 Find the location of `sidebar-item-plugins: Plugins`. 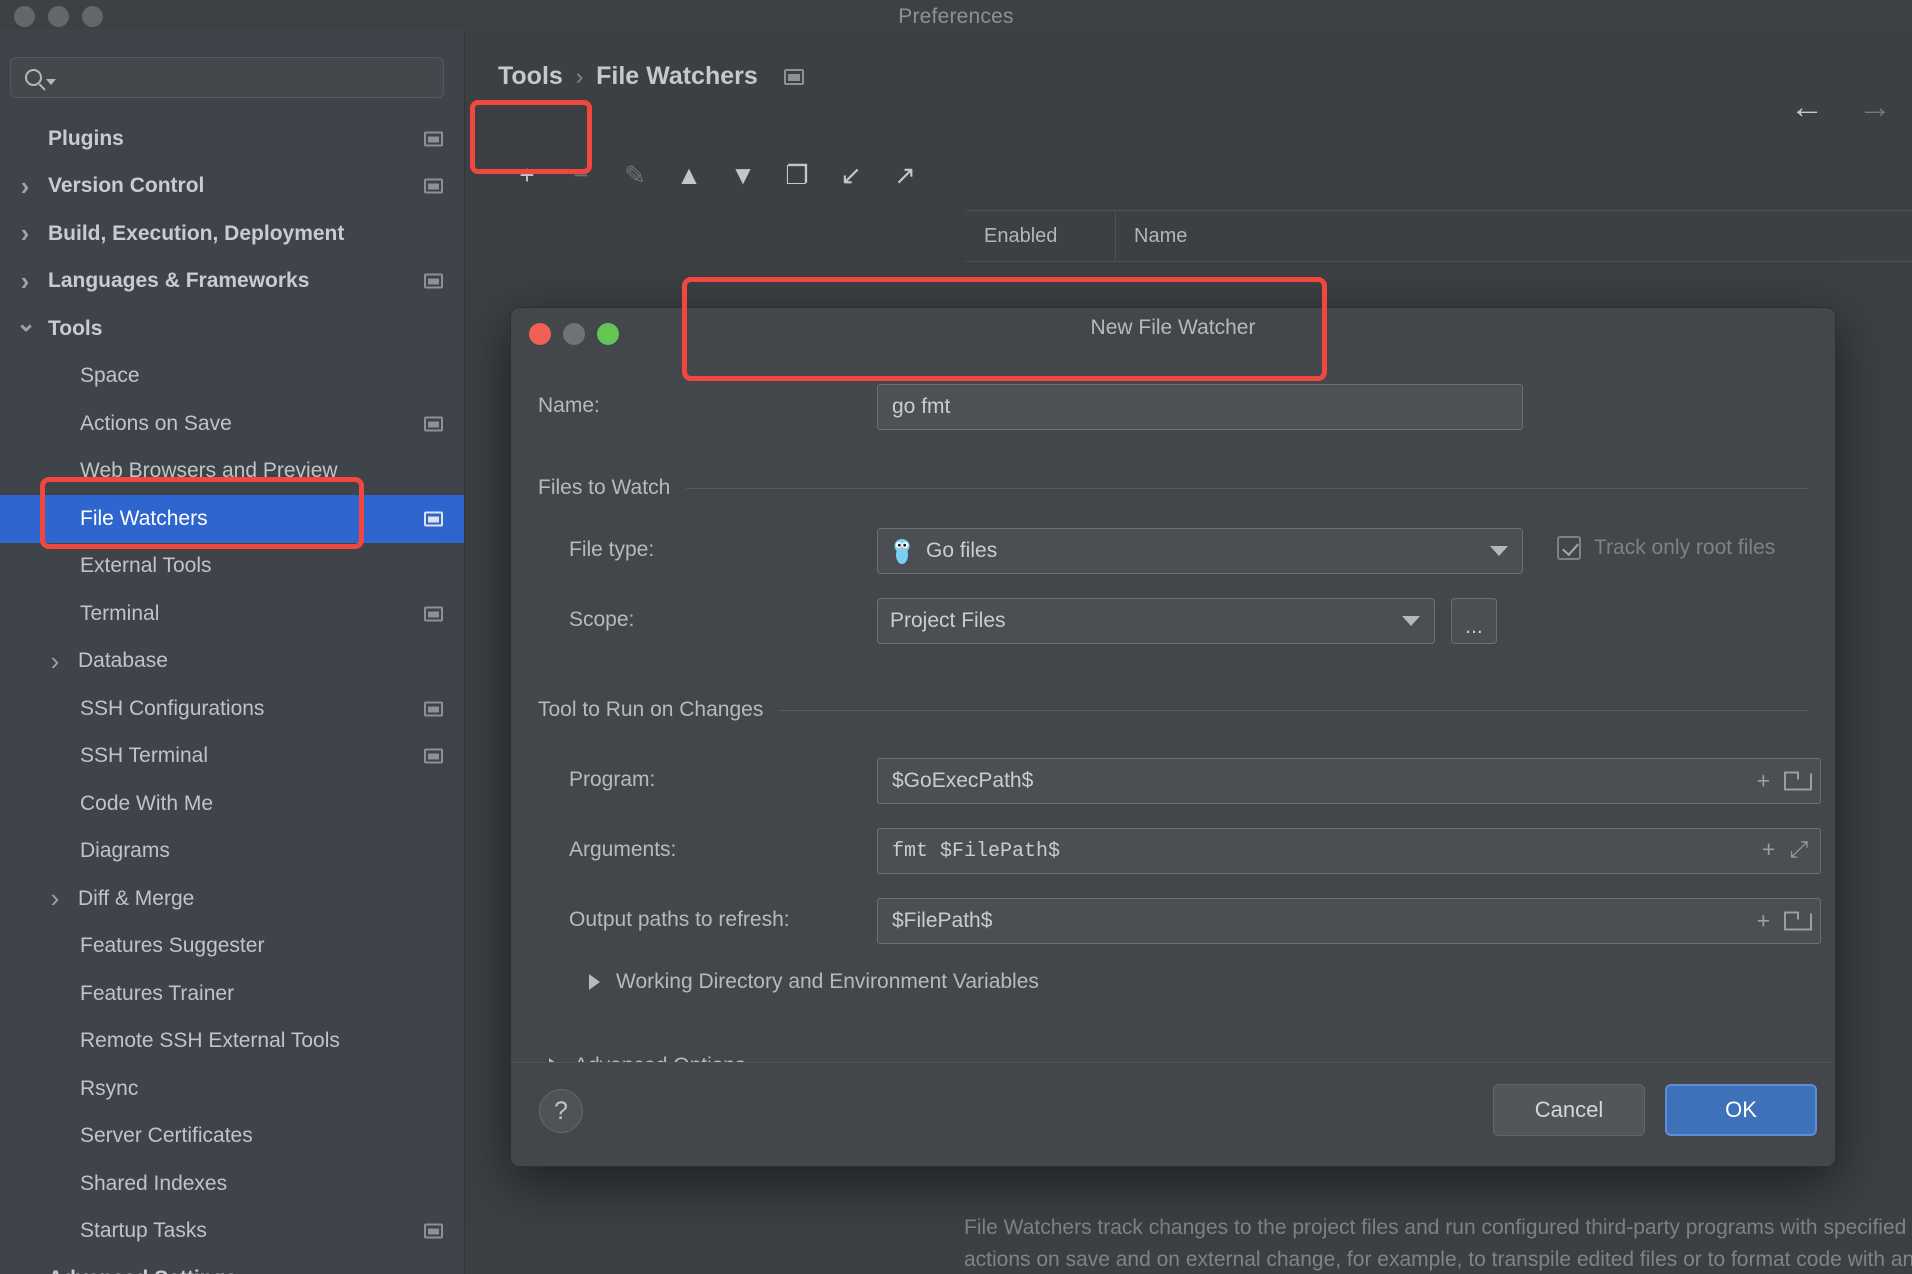

sidebar-item-plugins: Plugins is located at coordinates (232, 139).